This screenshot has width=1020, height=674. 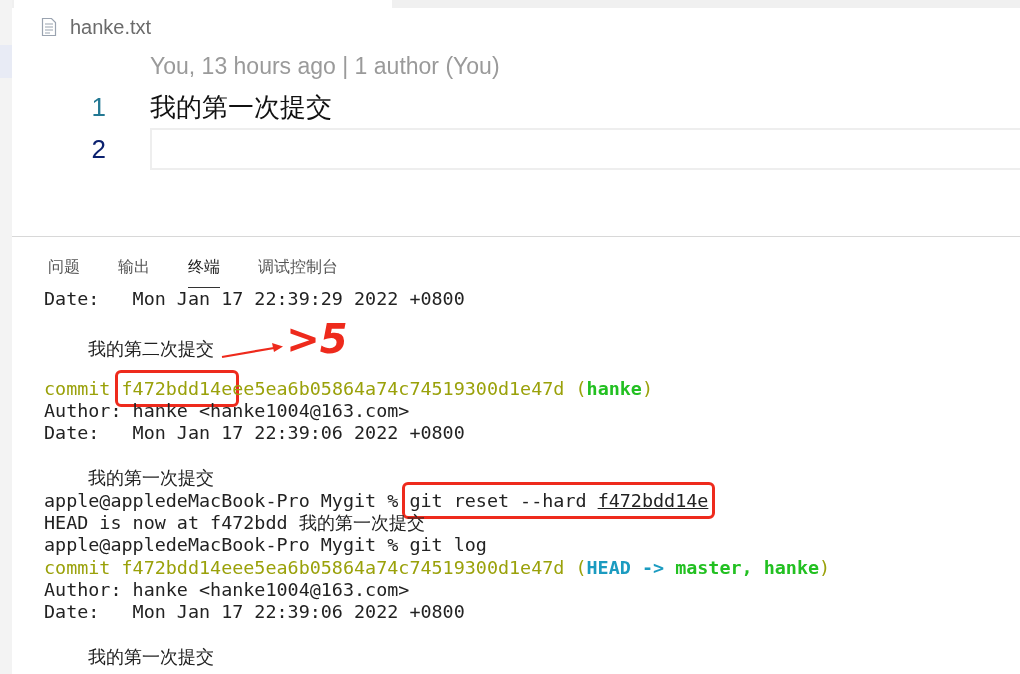 I want to click on panel-tab: 终端, so click(x=204, y=272).